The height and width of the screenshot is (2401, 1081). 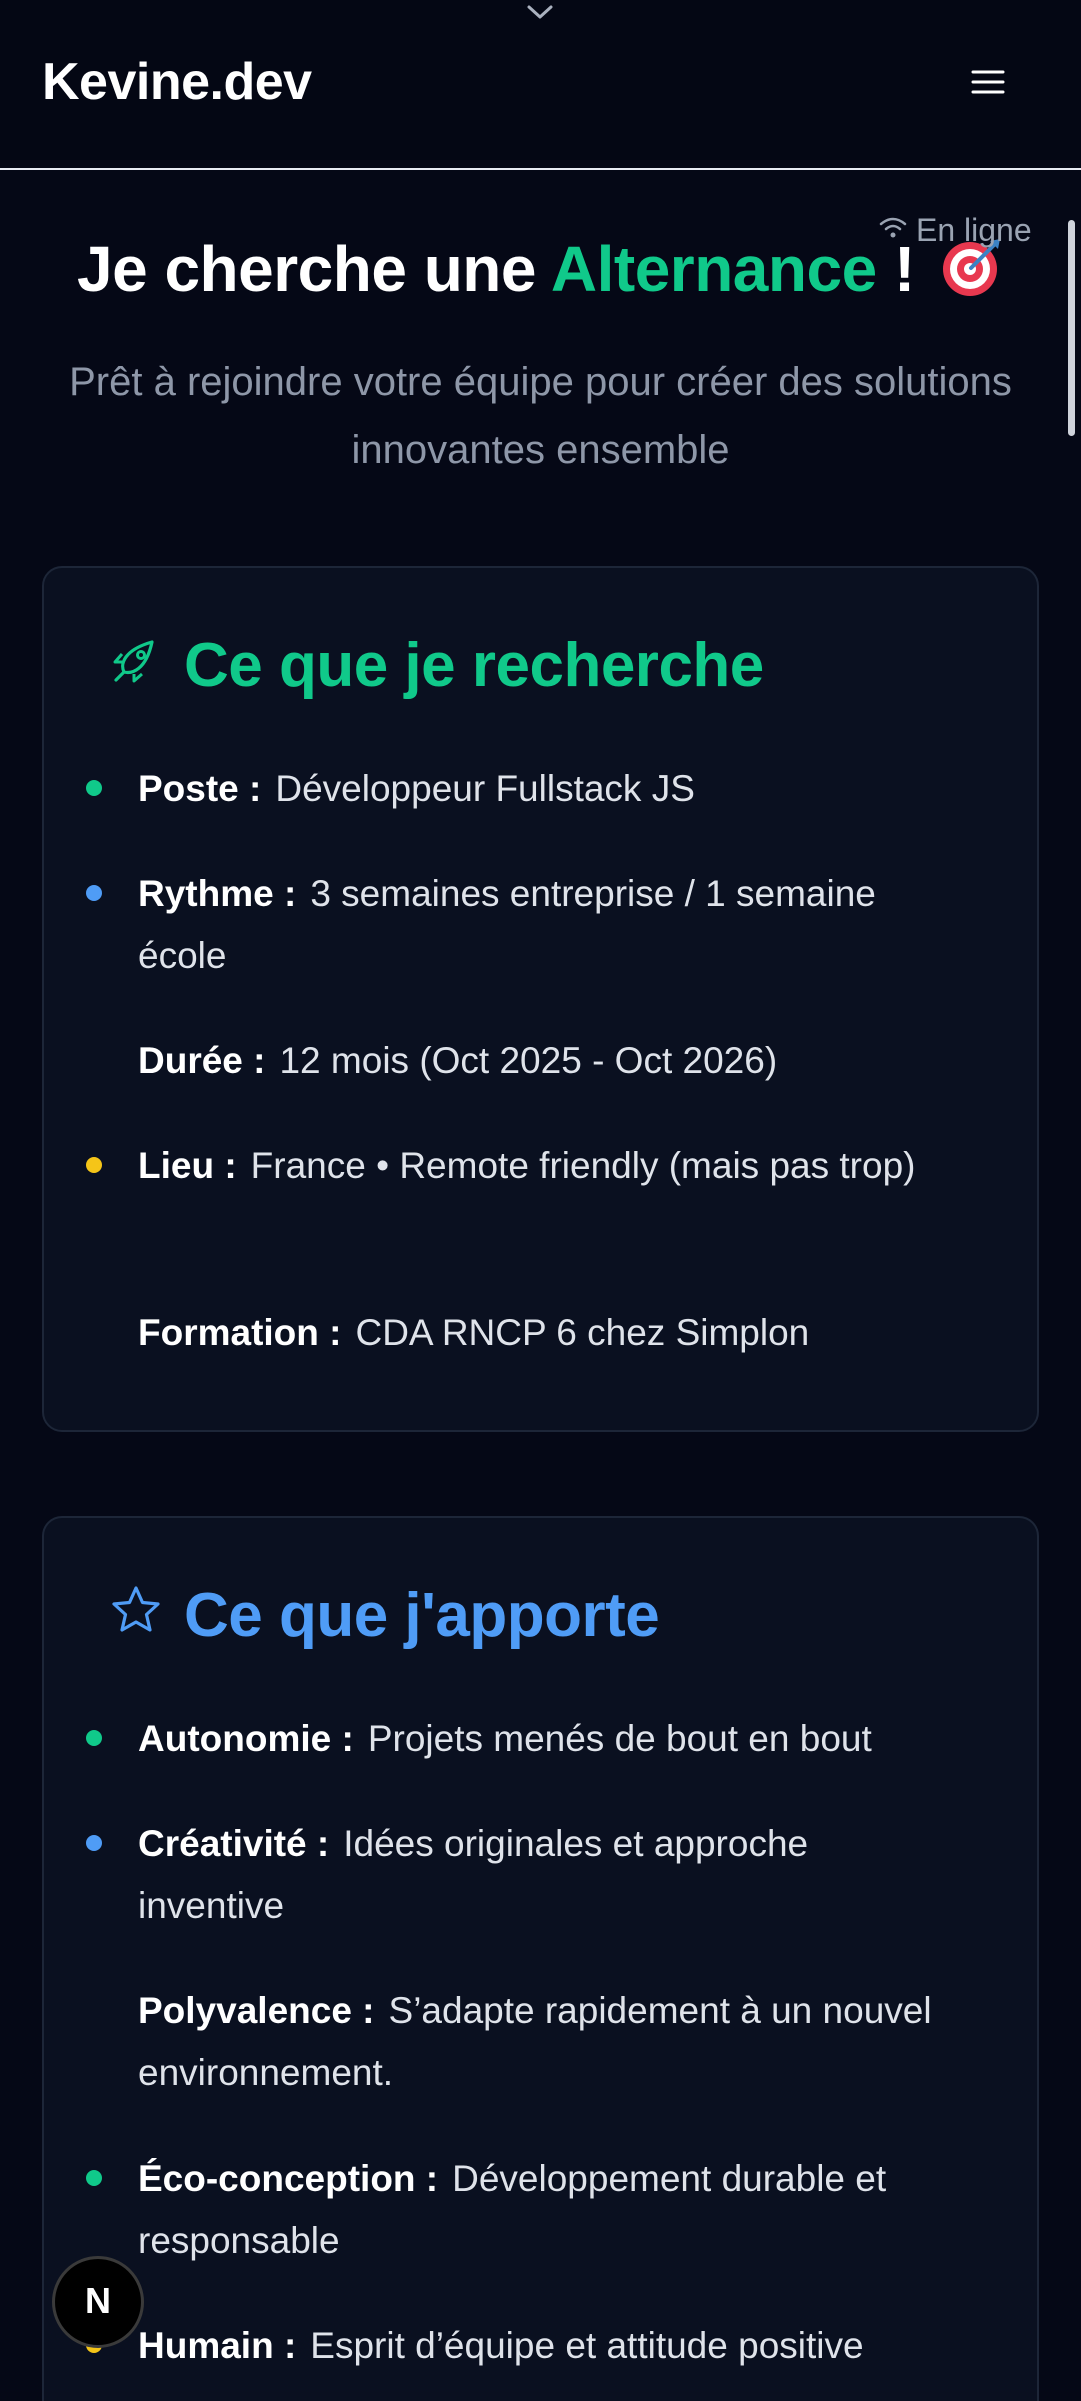 I want to click on brand-logo: Kevine.dev, so click(x=177, y=82).